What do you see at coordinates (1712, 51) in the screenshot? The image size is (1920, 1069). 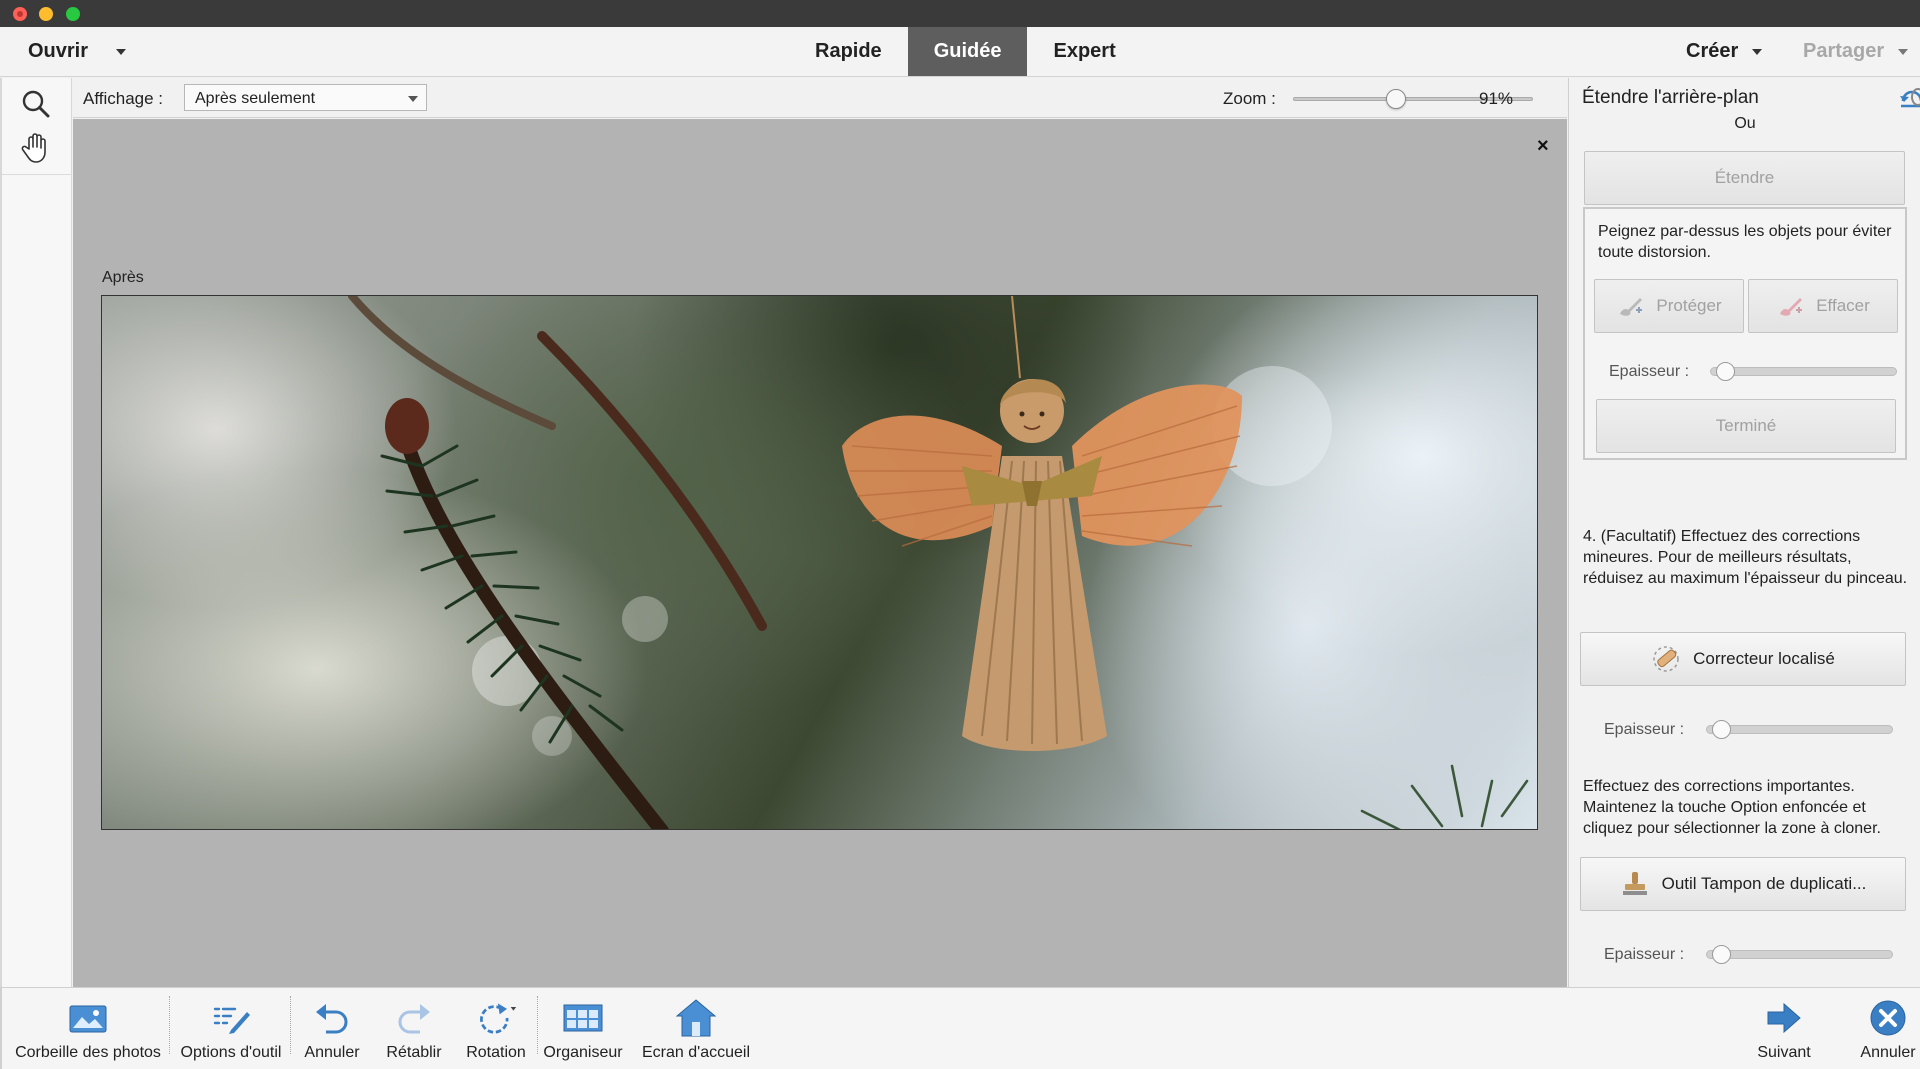 I see `create-menu-label: Créer` at bounding box center [1712, 51].